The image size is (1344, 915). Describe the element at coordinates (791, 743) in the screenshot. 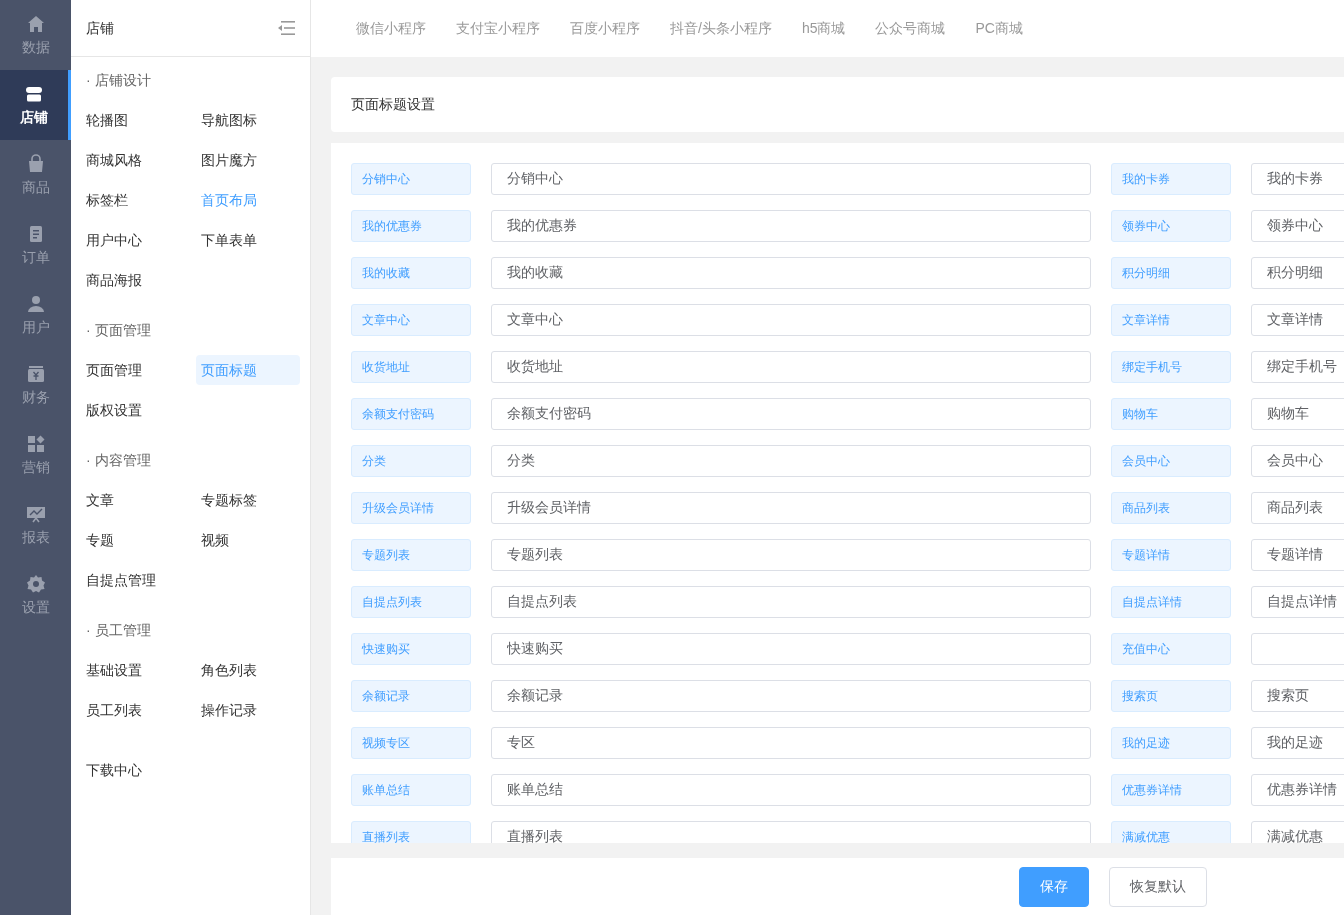

I see `title-input: 专区` at that location.